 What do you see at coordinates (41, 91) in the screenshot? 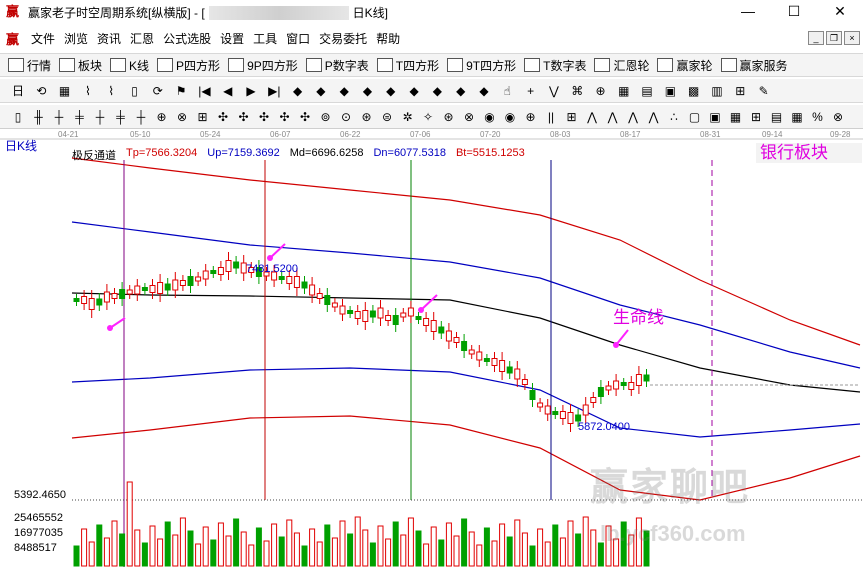
I see `toolbar2_icons-tool-icon: ⟲` at bounding box center [41, 91].